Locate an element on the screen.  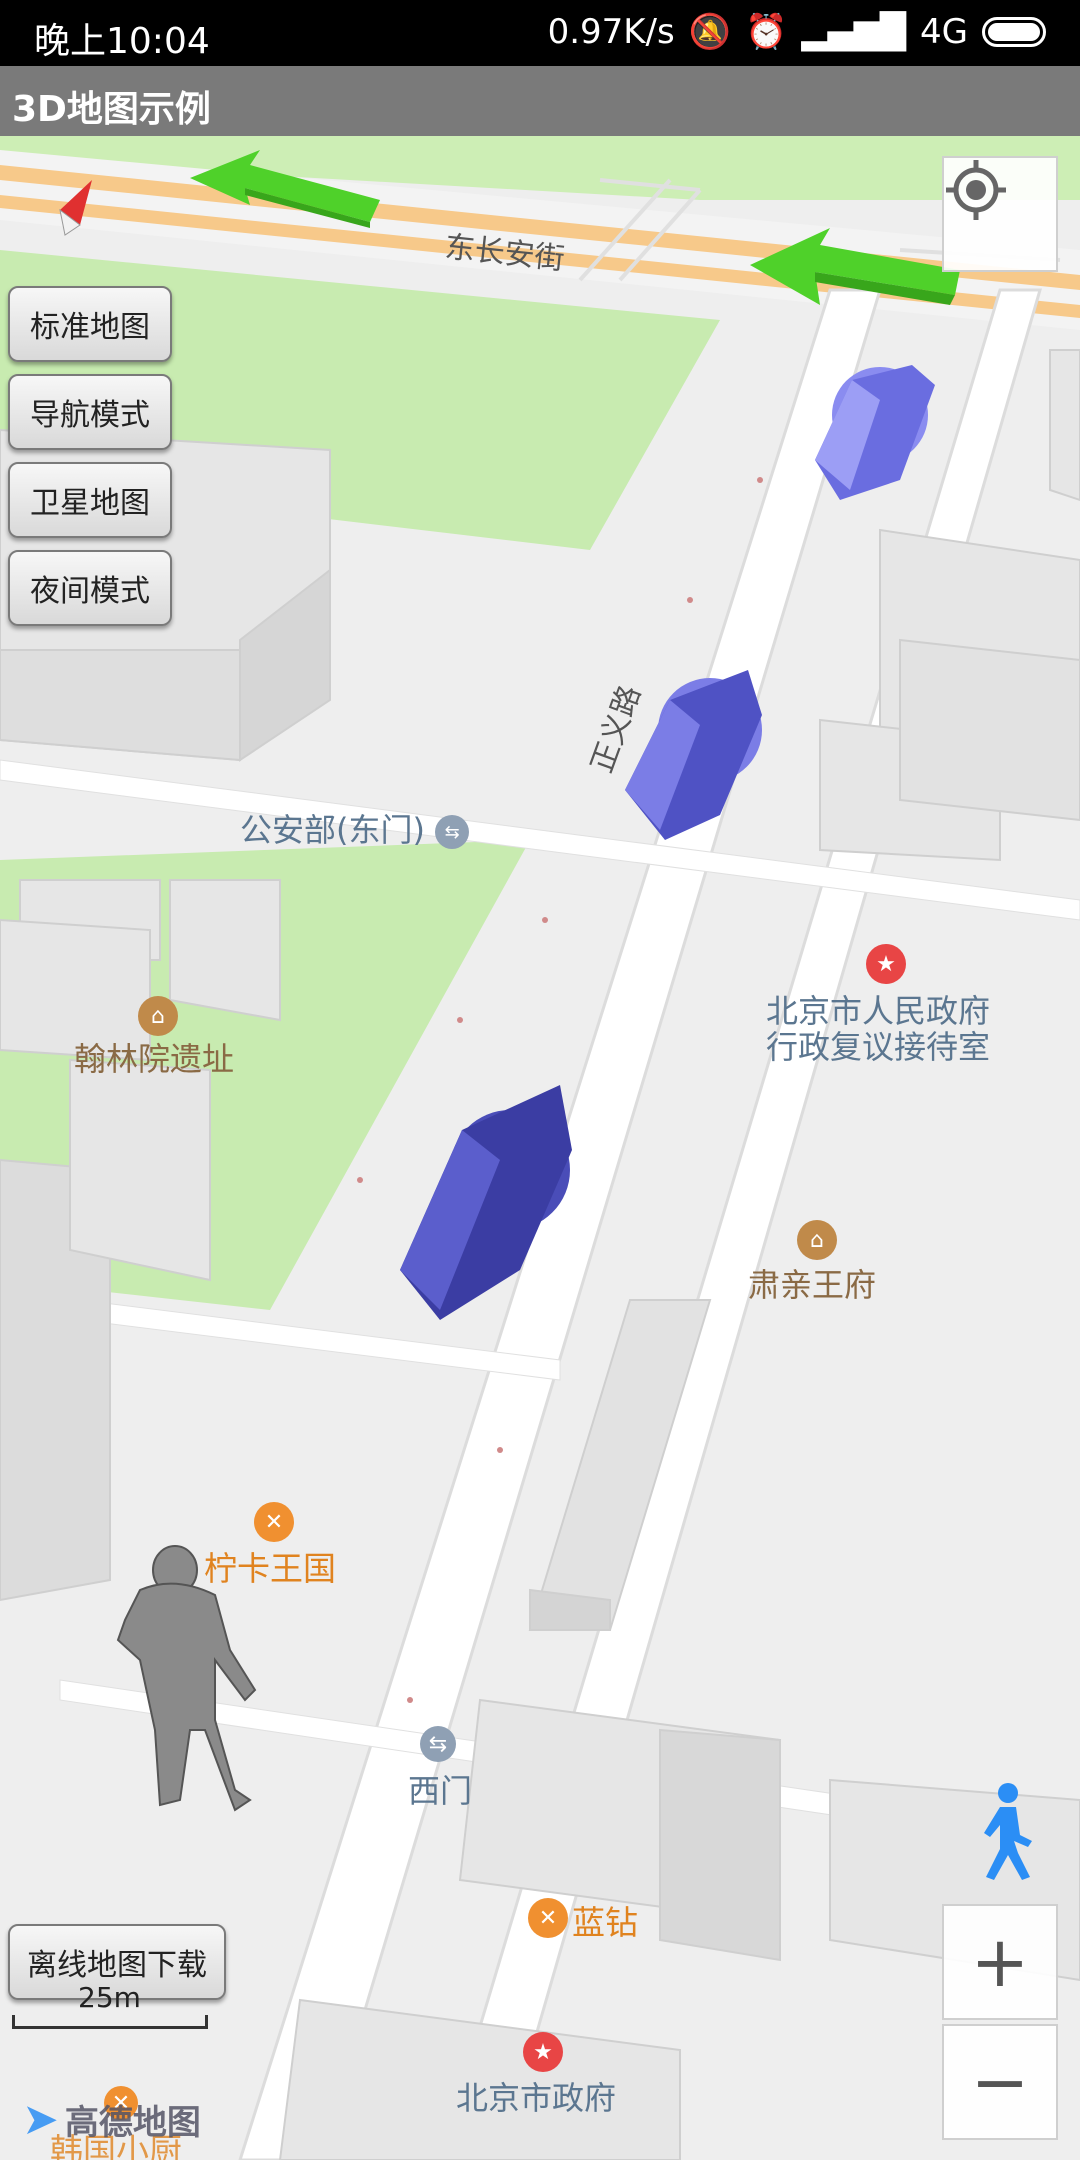
scale-label: 25m is located at coordinates (109, 1997).